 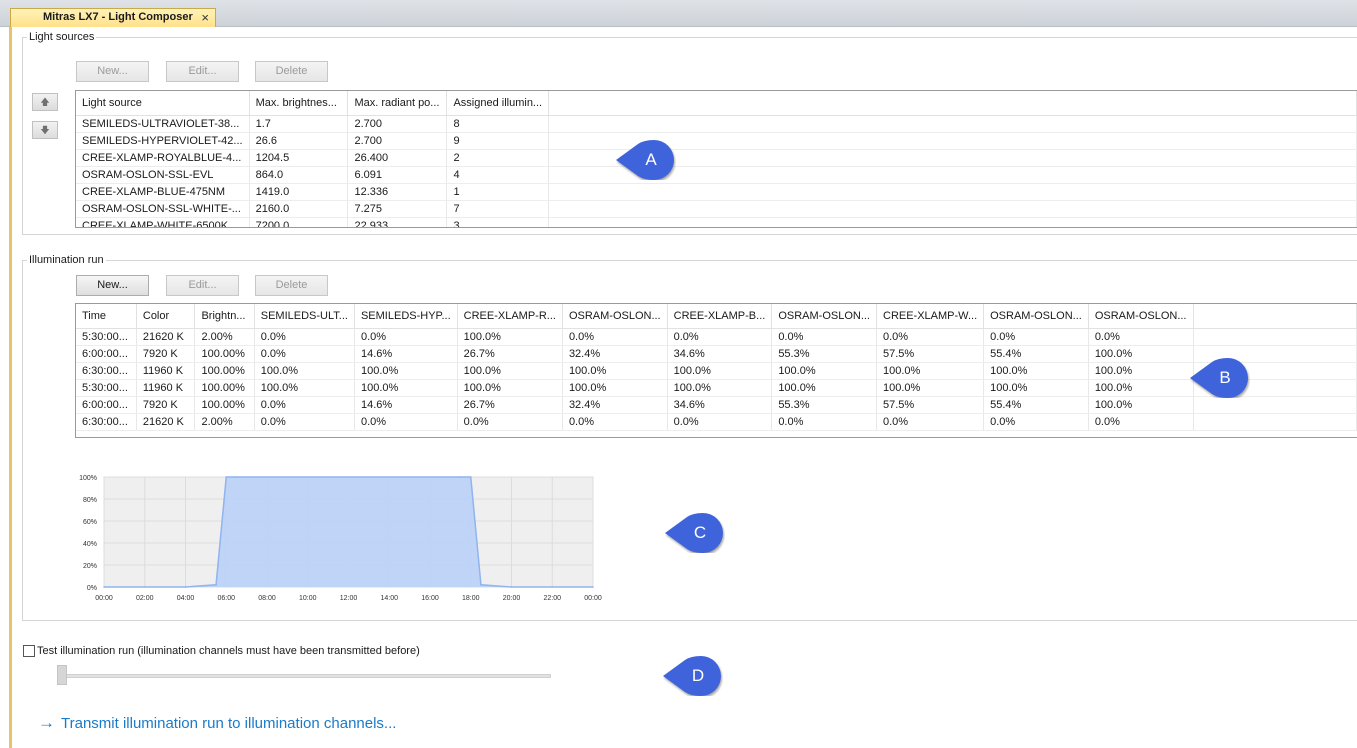 What do you see at coordinates (720, 354) in the screenshot?
I see `illumination-cell: 34.6%` at bounding box center [720, 354].